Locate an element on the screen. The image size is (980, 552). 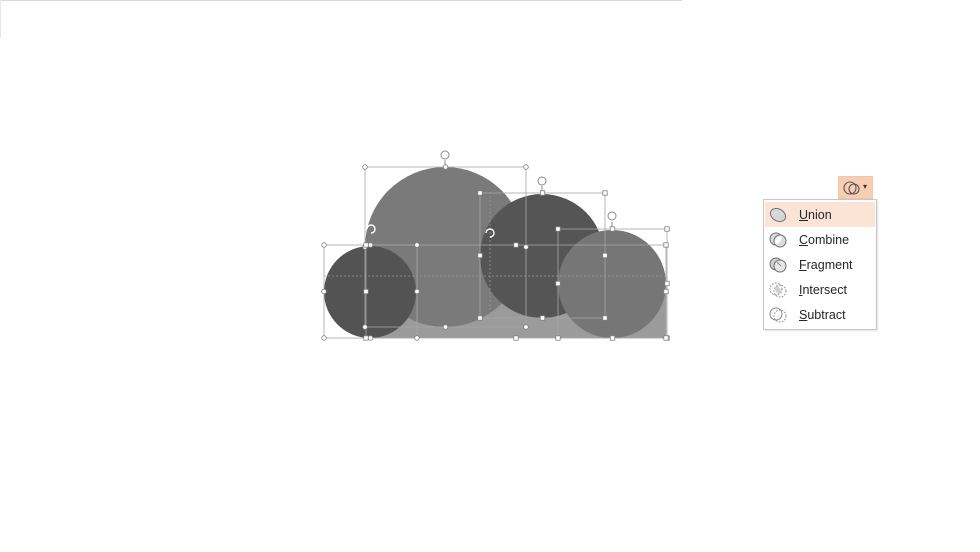
menu-item-label: Combine is located at coordinates (824, 239).